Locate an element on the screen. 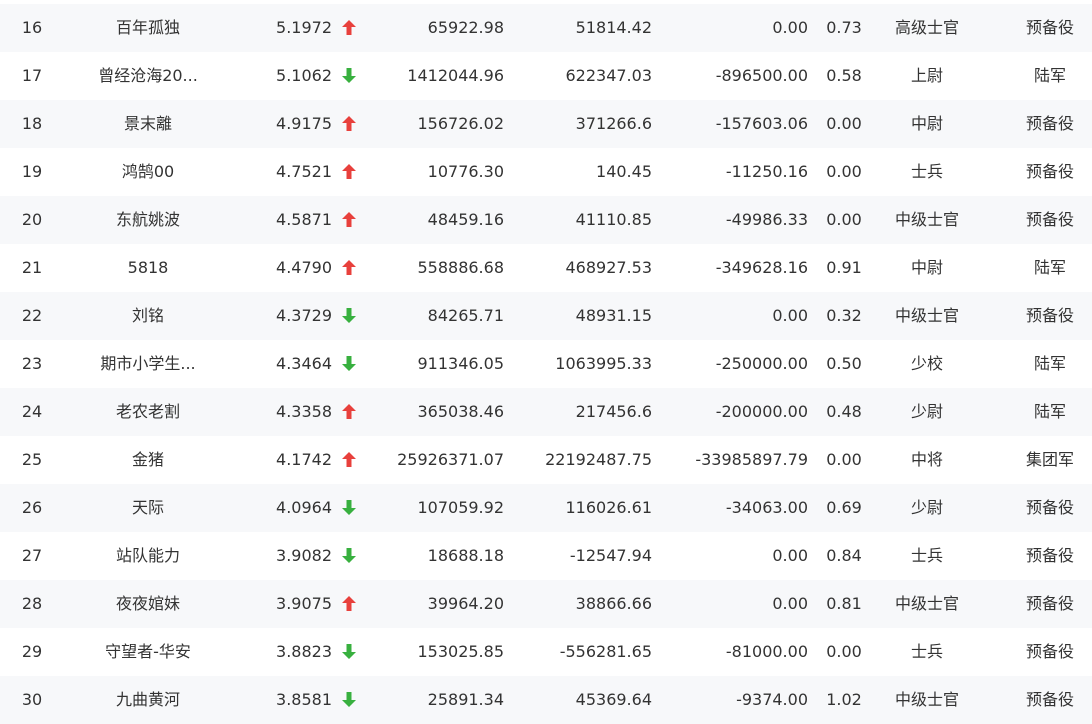 The width and height of the screenshot is (1092, 724). rank-cell: 20 is located at coordinates (32, 219).